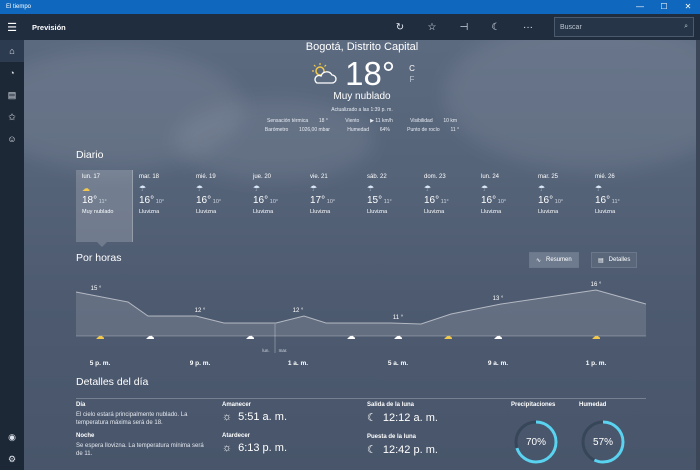 The height and width of the screenshot is (470, 700). What do you see at coordinates (218, 206) in the screenshot?
I see `daily-forecast-day: mié. 19 ☂ 16° 10° Lluvizna` at bounding box center [218, 206].